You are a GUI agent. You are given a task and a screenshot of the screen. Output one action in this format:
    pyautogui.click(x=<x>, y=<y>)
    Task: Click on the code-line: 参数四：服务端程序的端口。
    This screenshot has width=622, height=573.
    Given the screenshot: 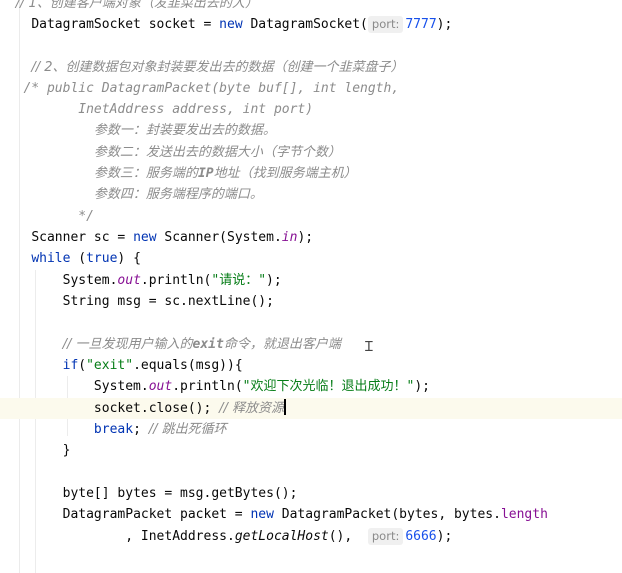 What is the action you would take?
    pyautogui.click(x=311, y=194)
    